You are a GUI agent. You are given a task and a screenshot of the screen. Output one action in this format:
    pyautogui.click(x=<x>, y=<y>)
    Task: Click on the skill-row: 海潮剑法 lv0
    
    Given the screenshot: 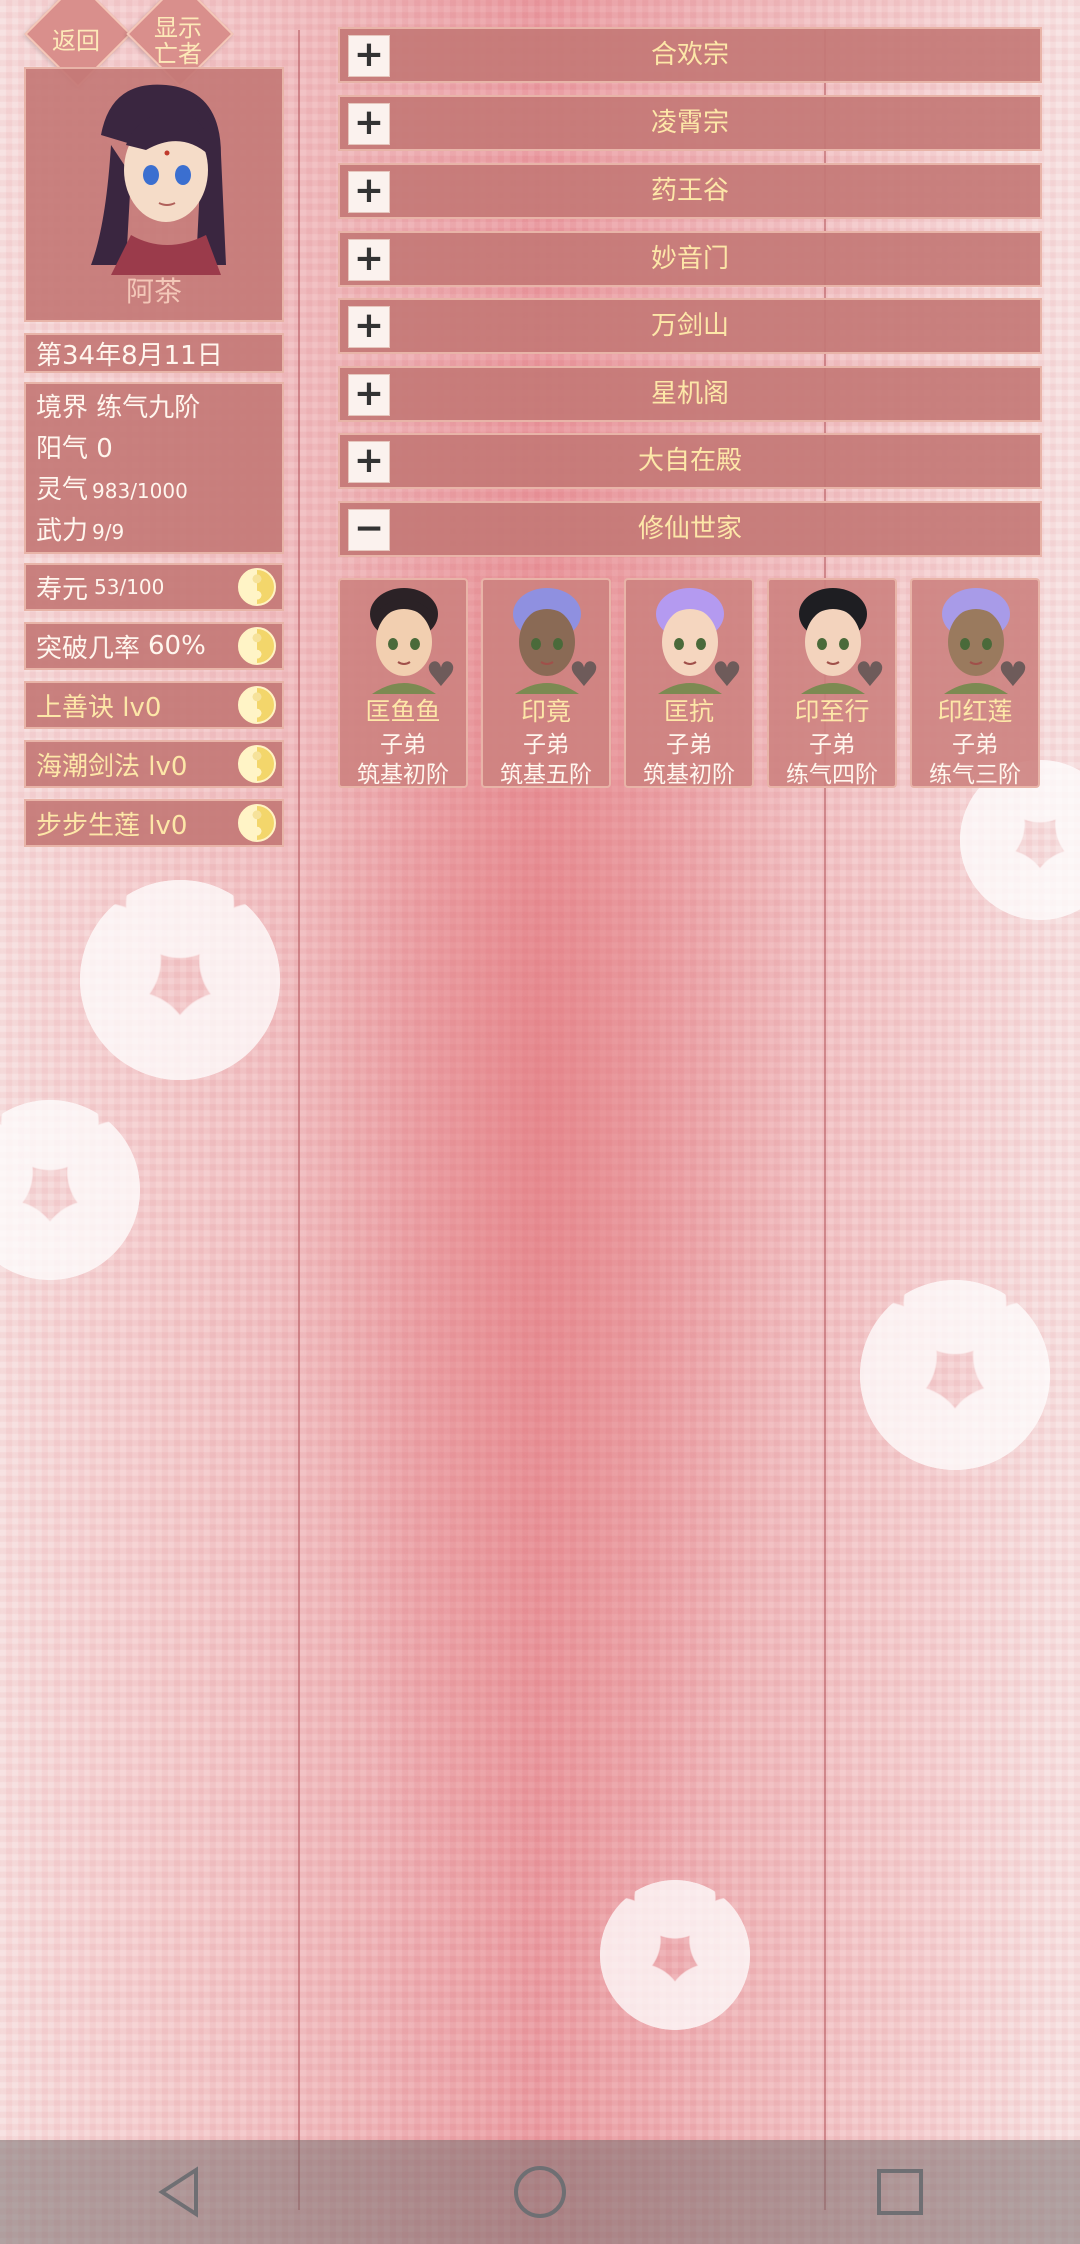 What is the action you would take?
    pyautogui.click(x=154, y=764)
    